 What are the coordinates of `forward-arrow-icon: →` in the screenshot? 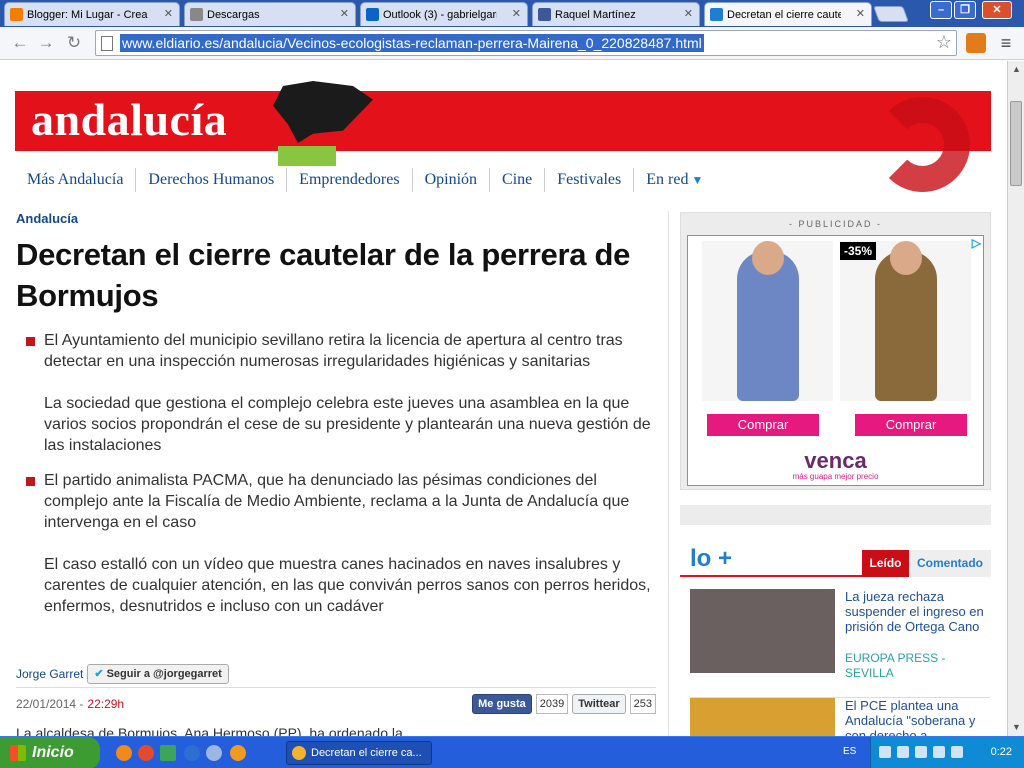 It's located at (46, 43).